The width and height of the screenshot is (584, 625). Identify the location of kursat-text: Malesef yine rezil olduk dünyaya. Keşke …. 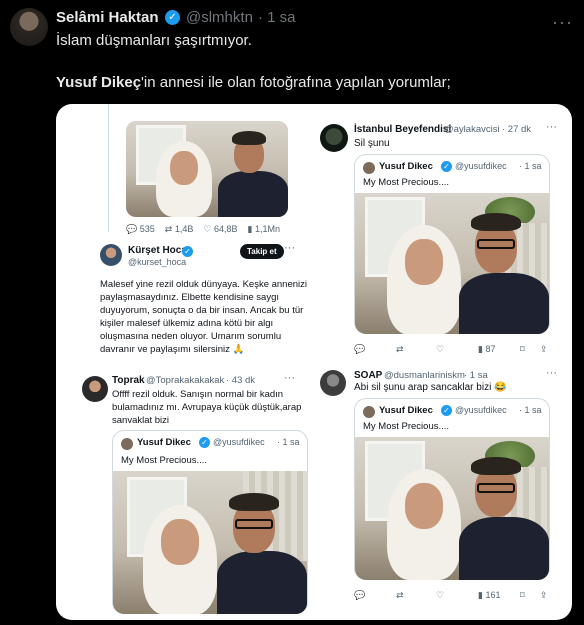
(203, 317).